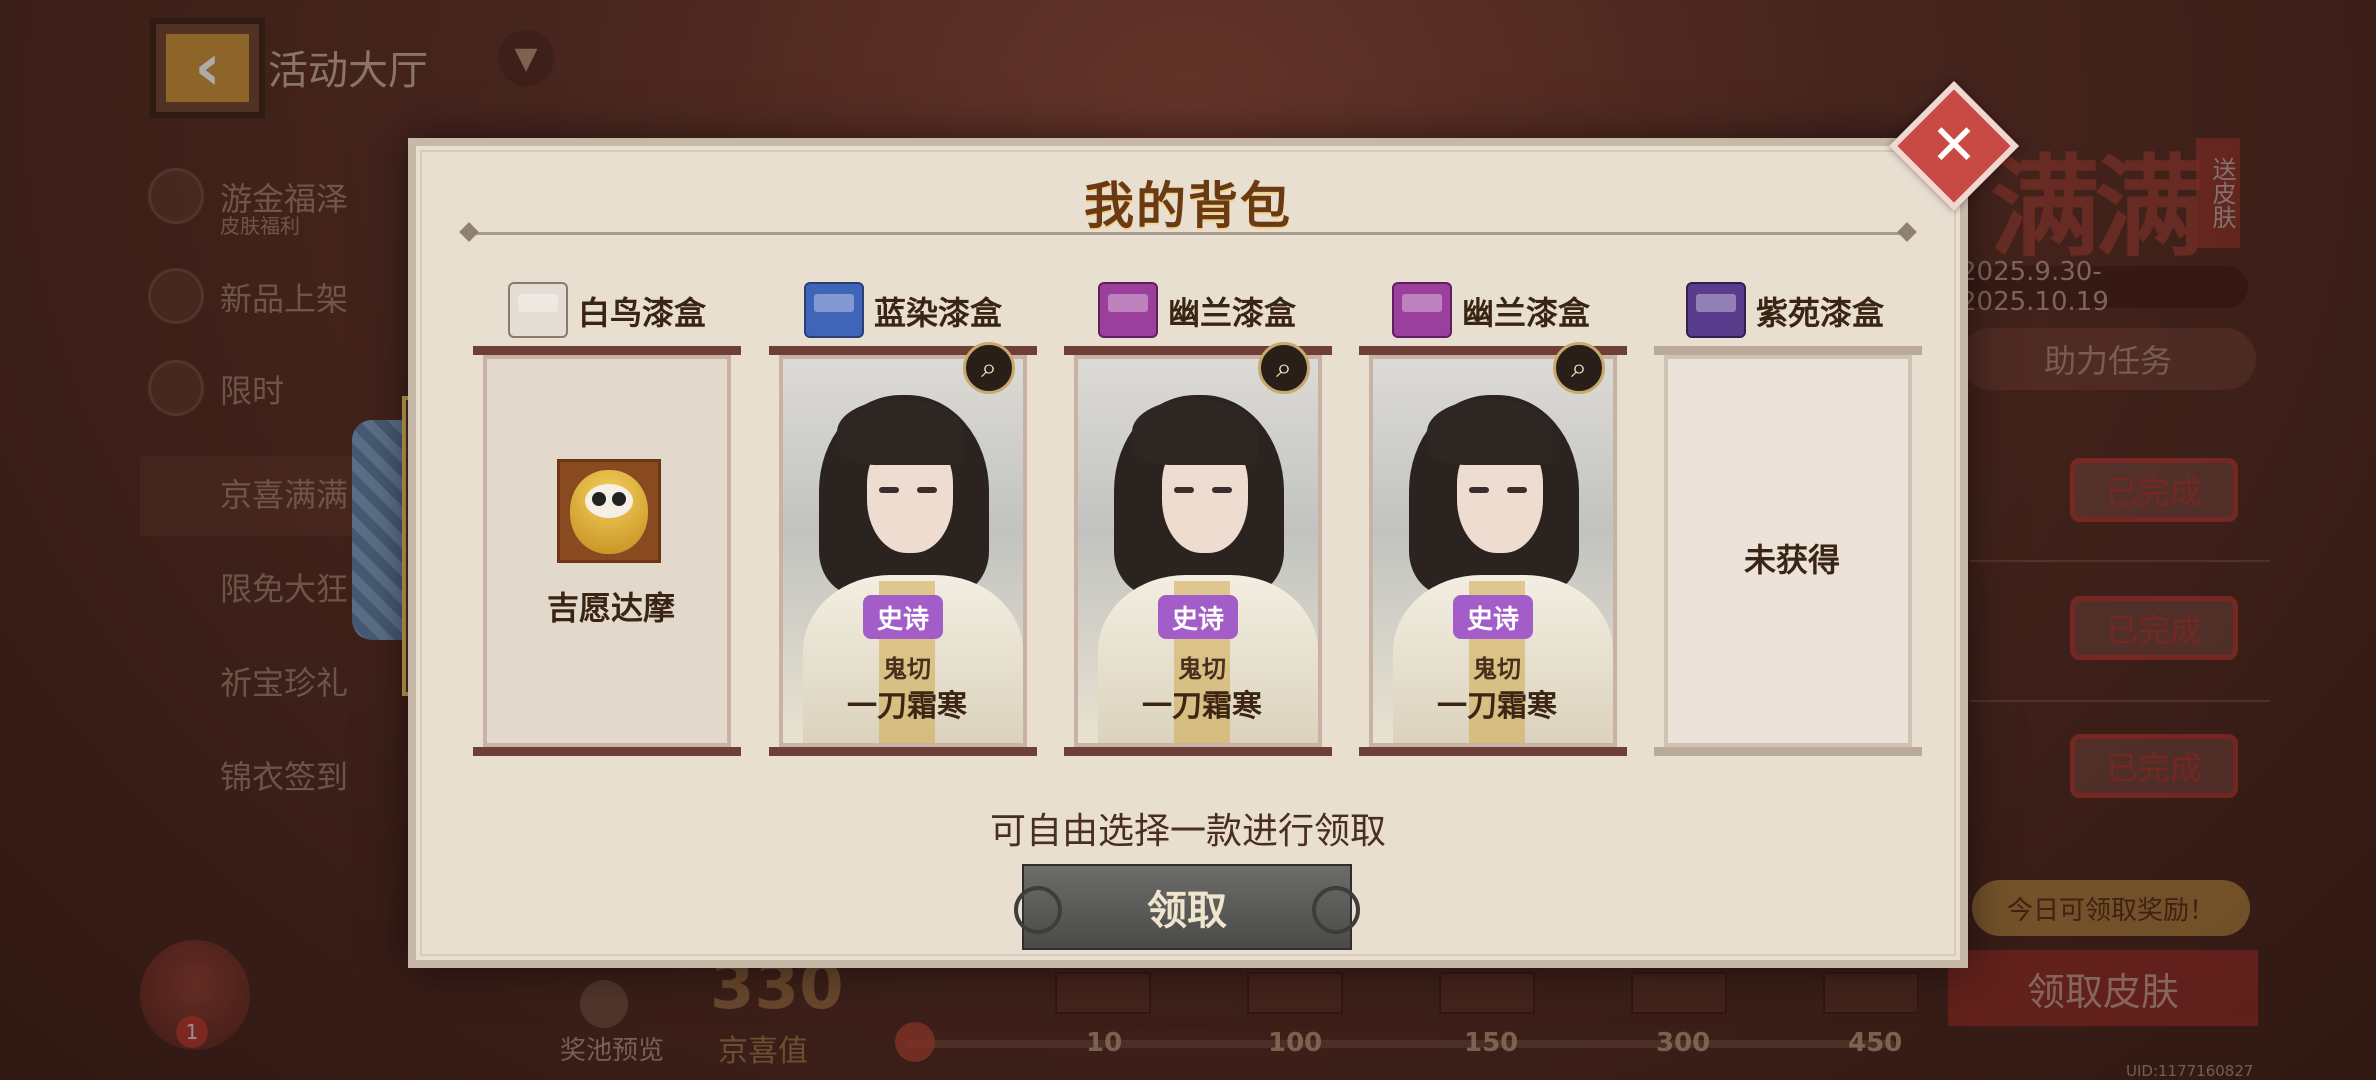 The height and width of the screenshot is (1080, 2376). Describe the element at coordinates (609, 511) in the screenshot. I see `daruma-icon` at that location.